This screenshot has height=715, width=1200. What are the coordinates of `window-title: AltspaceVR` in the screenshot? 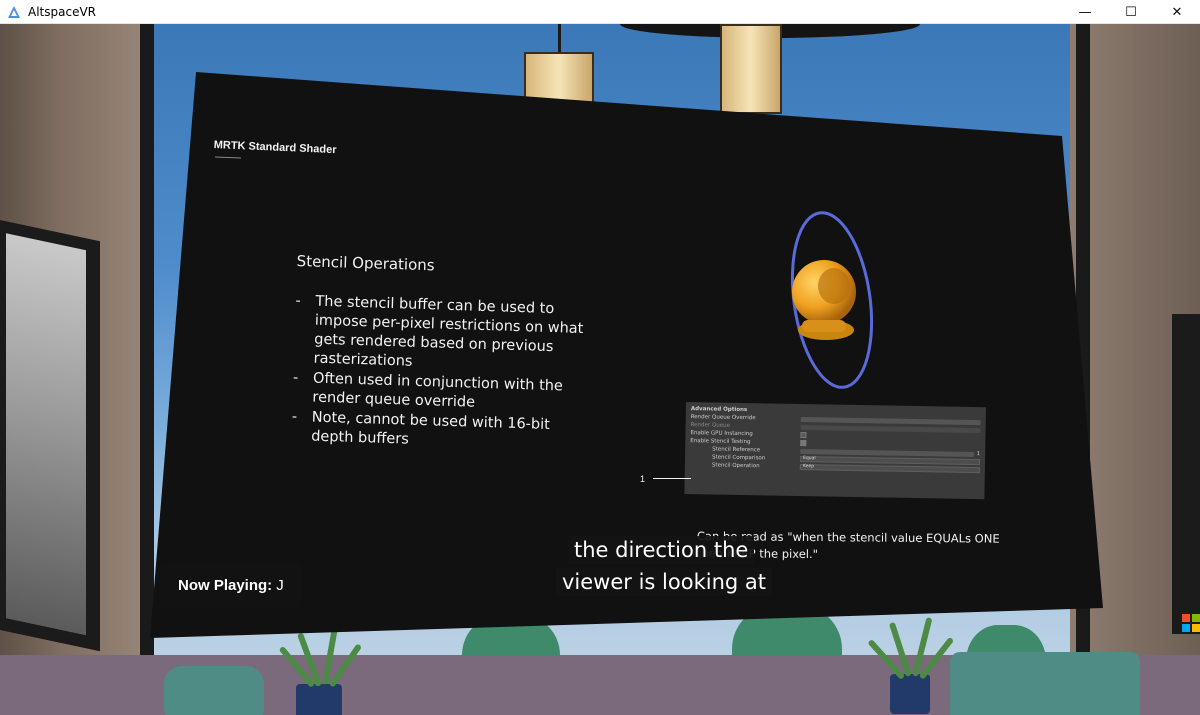 It's located at (62, 11).